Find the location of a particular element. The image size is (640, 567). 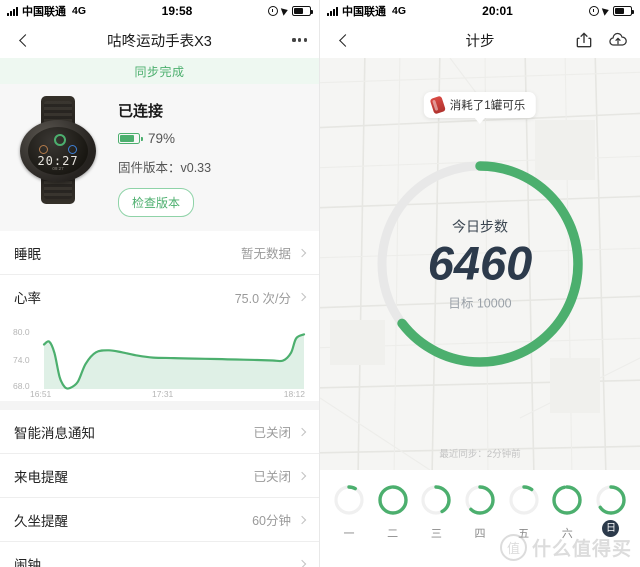

list-item-sedentary-reminder: 久坐提醒 60分钟 is located at coordinates (159, 520).